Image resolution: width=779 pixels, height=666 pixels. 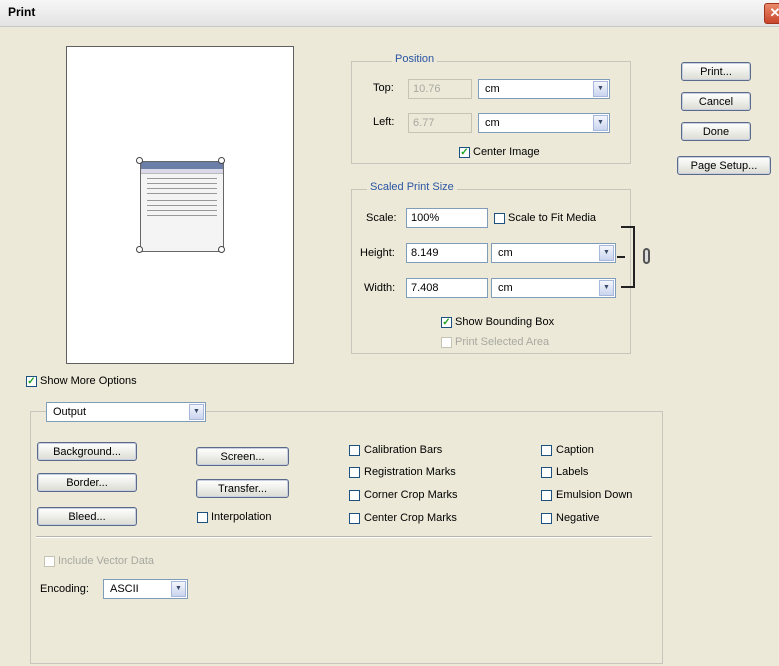 What do you see at coordinates (182, 165) in the screenshot?
I see `thumbnail-titlebar` at bounding box center [182, 165].